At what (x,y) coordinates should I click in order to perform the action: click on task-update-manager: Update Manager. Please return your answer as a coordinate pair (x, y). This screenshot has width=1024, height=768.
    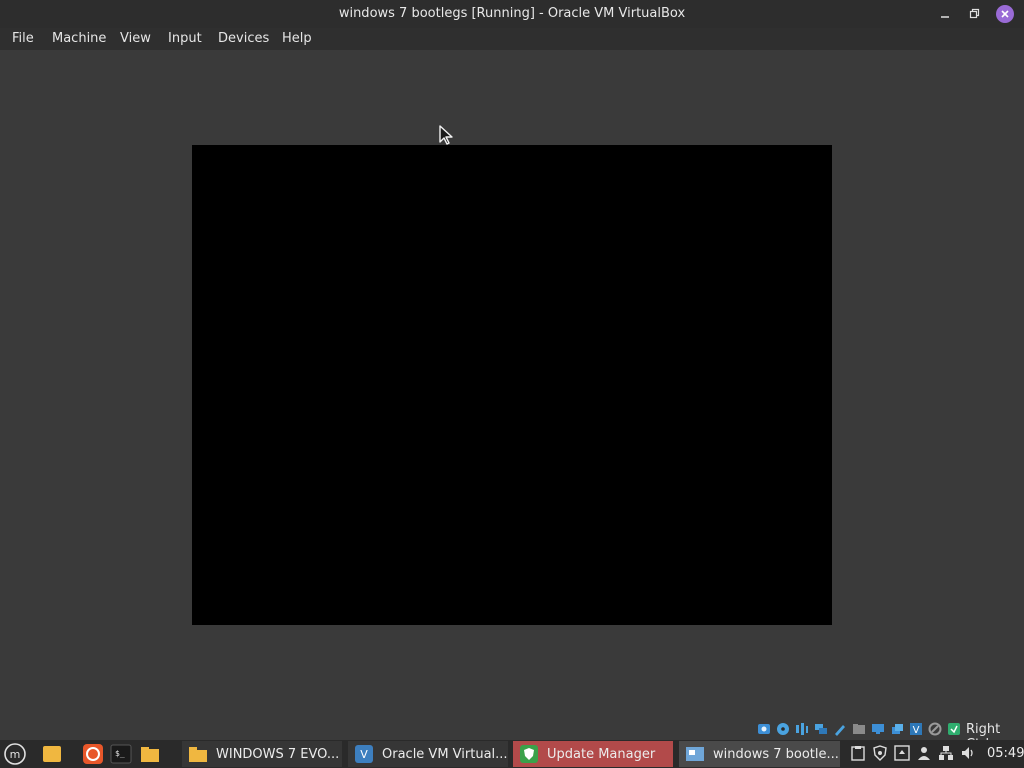
    Looking at the image, I should click on (593, 754).